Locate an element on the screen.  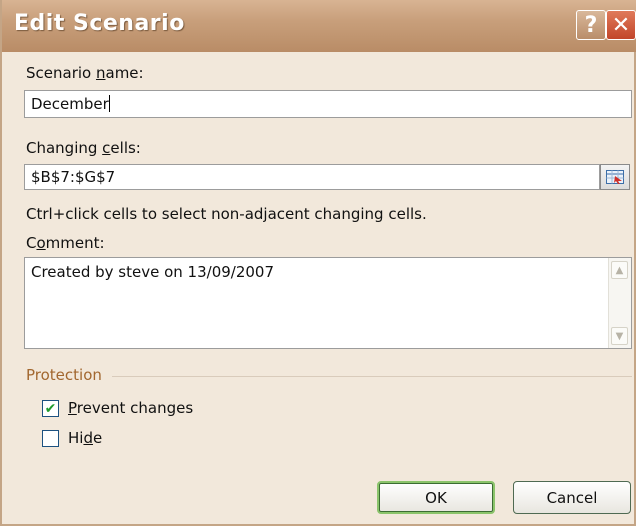
chevron-down-icon: ▼ is located at coordinates (619, 336).